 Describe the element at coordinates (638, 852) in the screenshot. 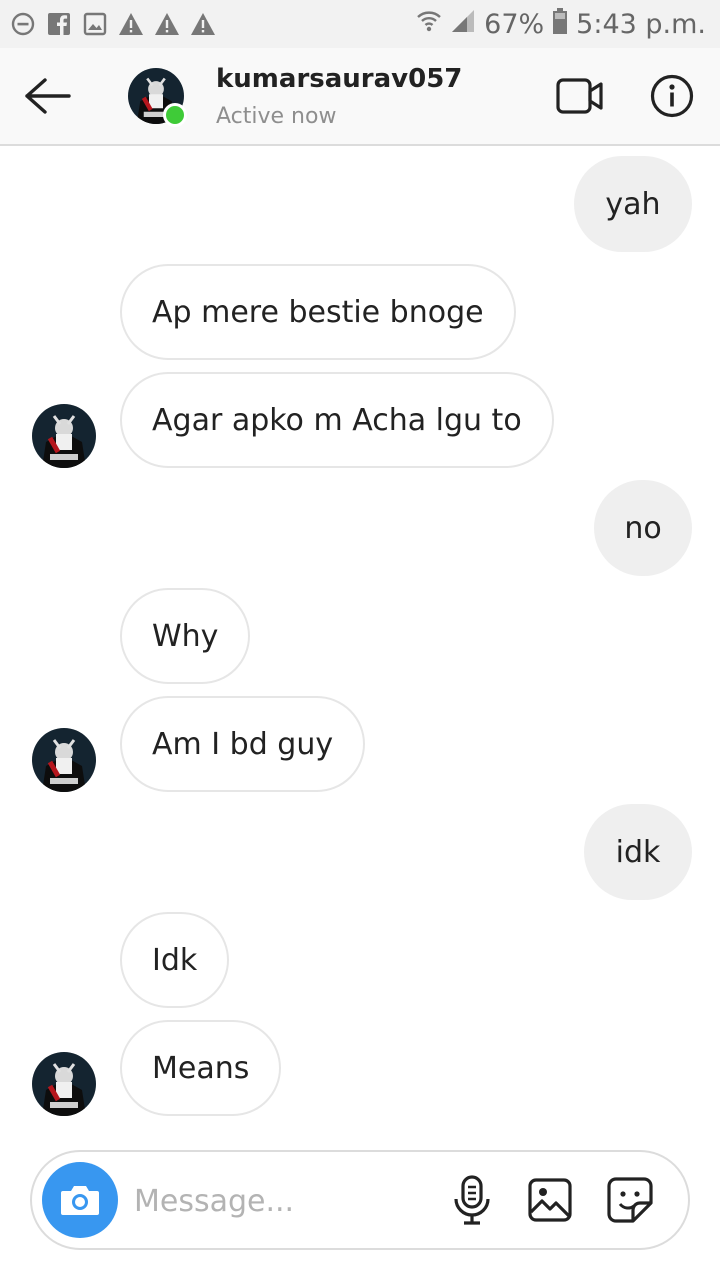

I see `message-bubble: idk` at that location.